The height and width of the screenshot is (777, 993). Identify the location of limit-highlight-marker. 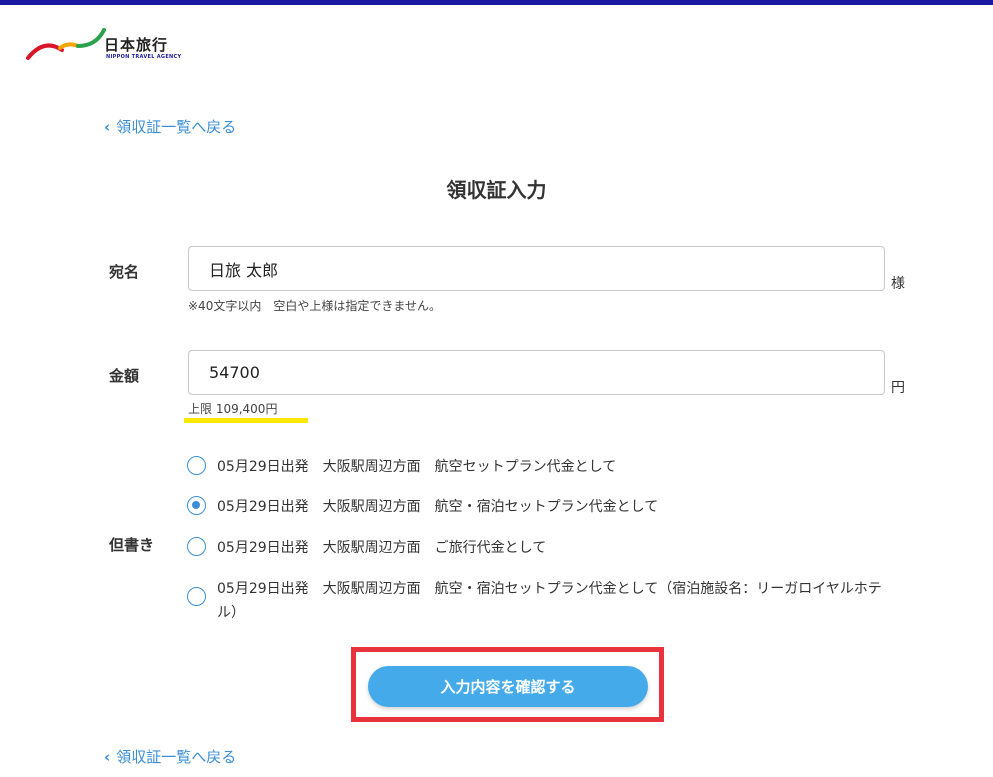
(246, 420).